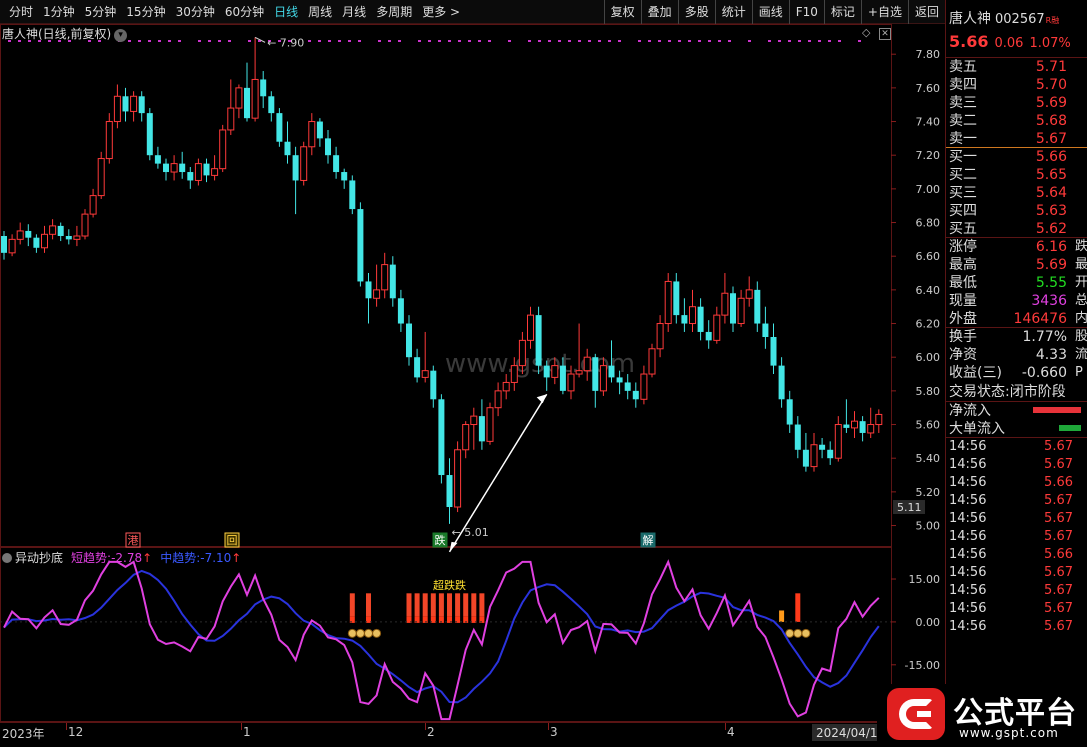  I want to click on indicator-tick-label: 0.00, so click(928, 622).